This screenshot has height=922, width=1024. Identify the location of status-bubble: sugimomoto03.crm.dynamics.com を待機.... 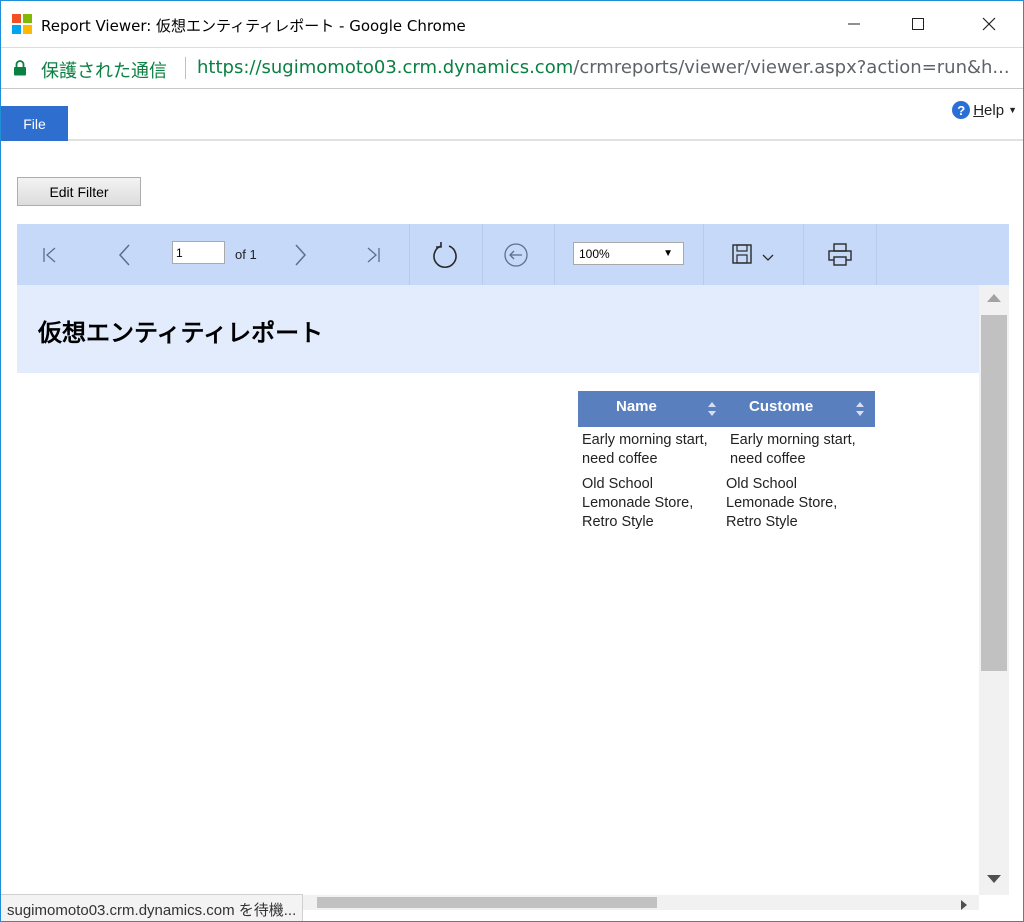
(152, 907).